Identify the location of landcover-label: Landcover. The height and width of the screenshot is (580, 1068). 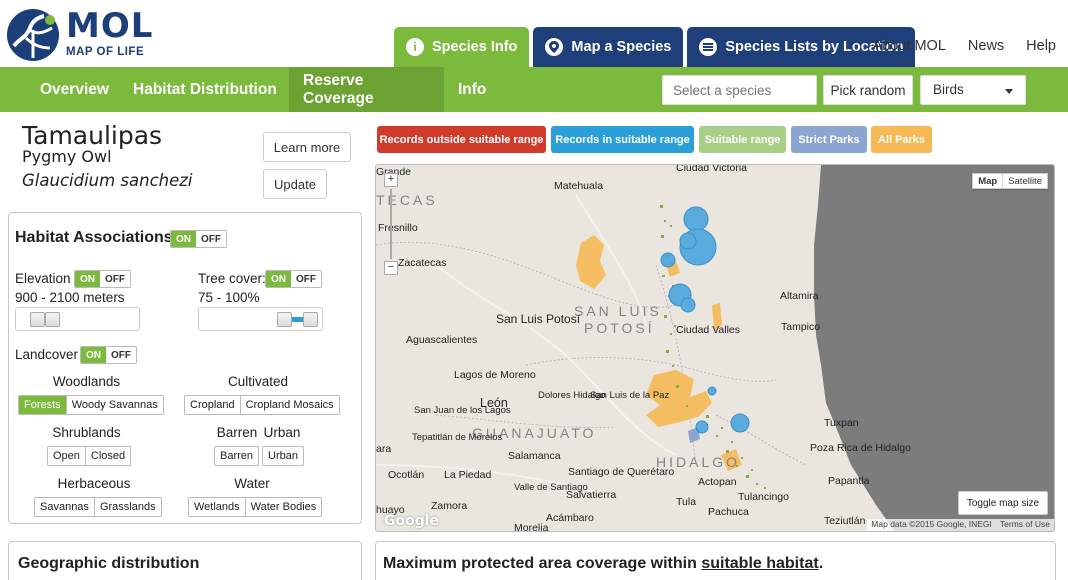
(47, 354).